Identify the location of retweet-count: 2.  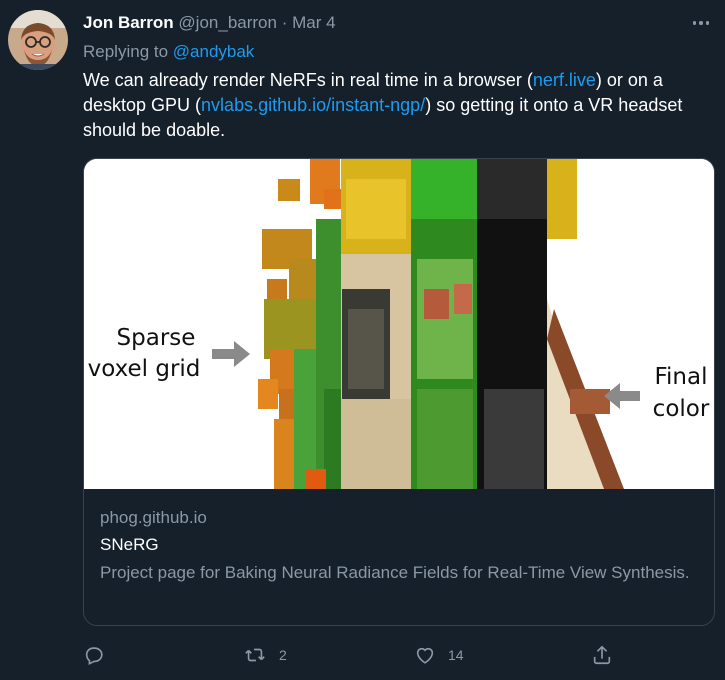
(283, 655).